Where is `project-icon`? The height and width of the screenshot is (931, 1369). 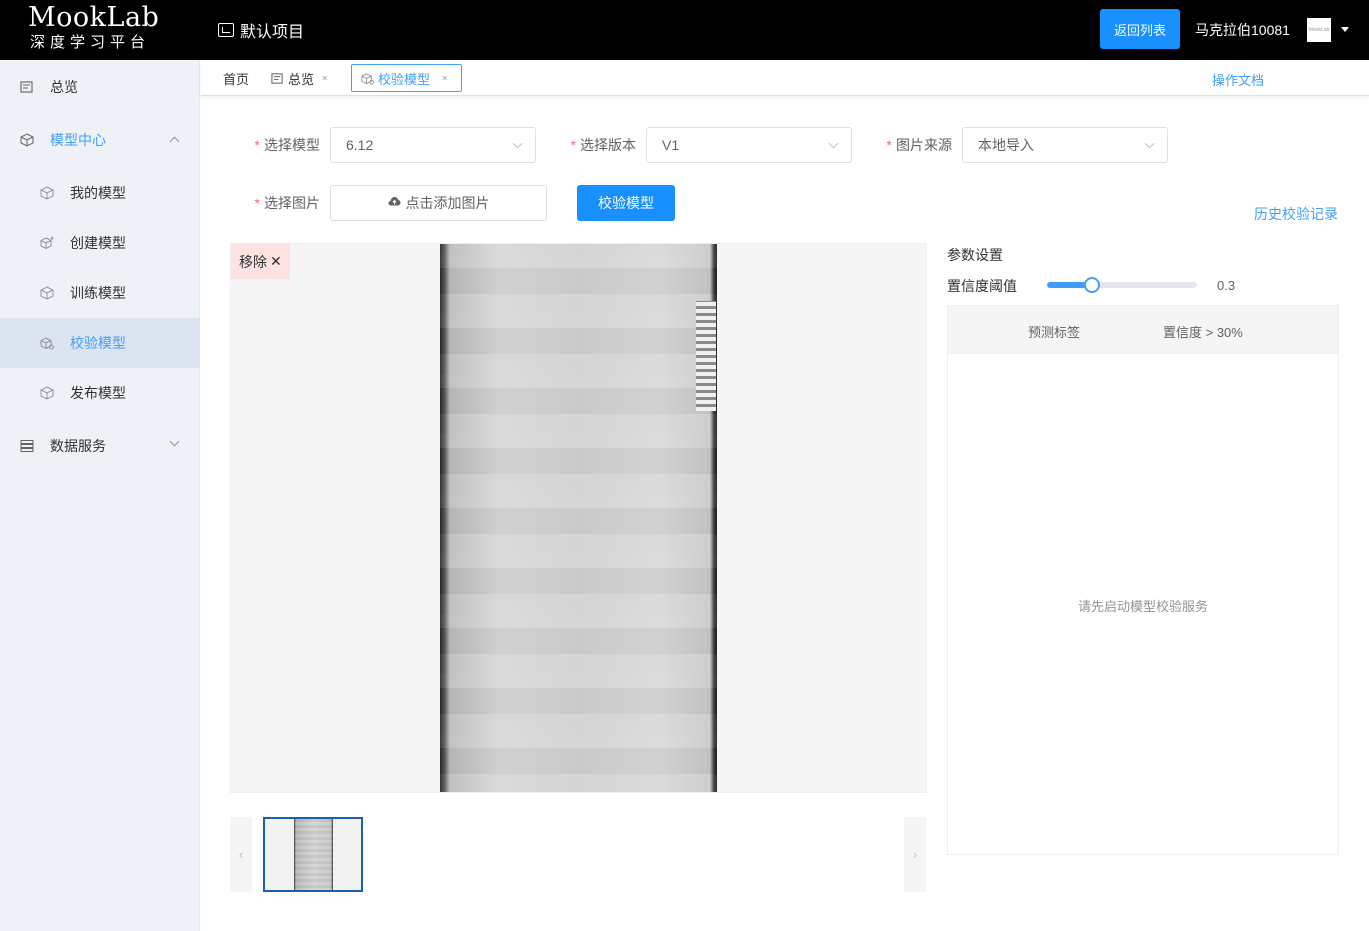
project-icon is located at coordinates (226, 30).